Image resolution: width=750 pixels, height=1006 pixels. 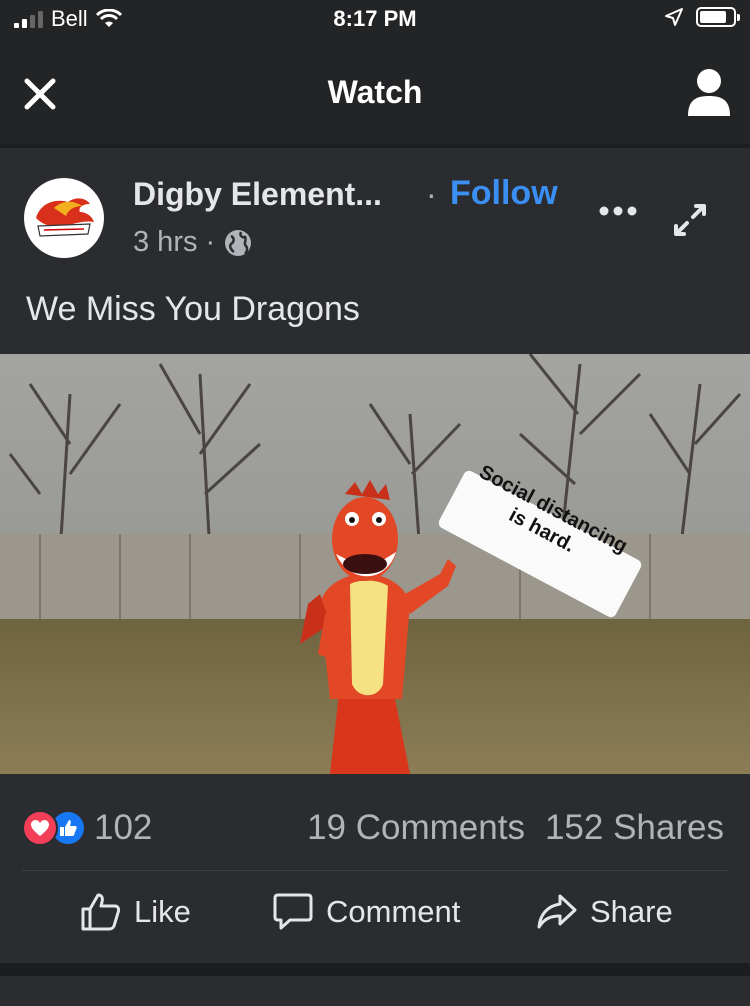 I want to click on post-meta: 3 hrs ·, so click(x=193, y=242).